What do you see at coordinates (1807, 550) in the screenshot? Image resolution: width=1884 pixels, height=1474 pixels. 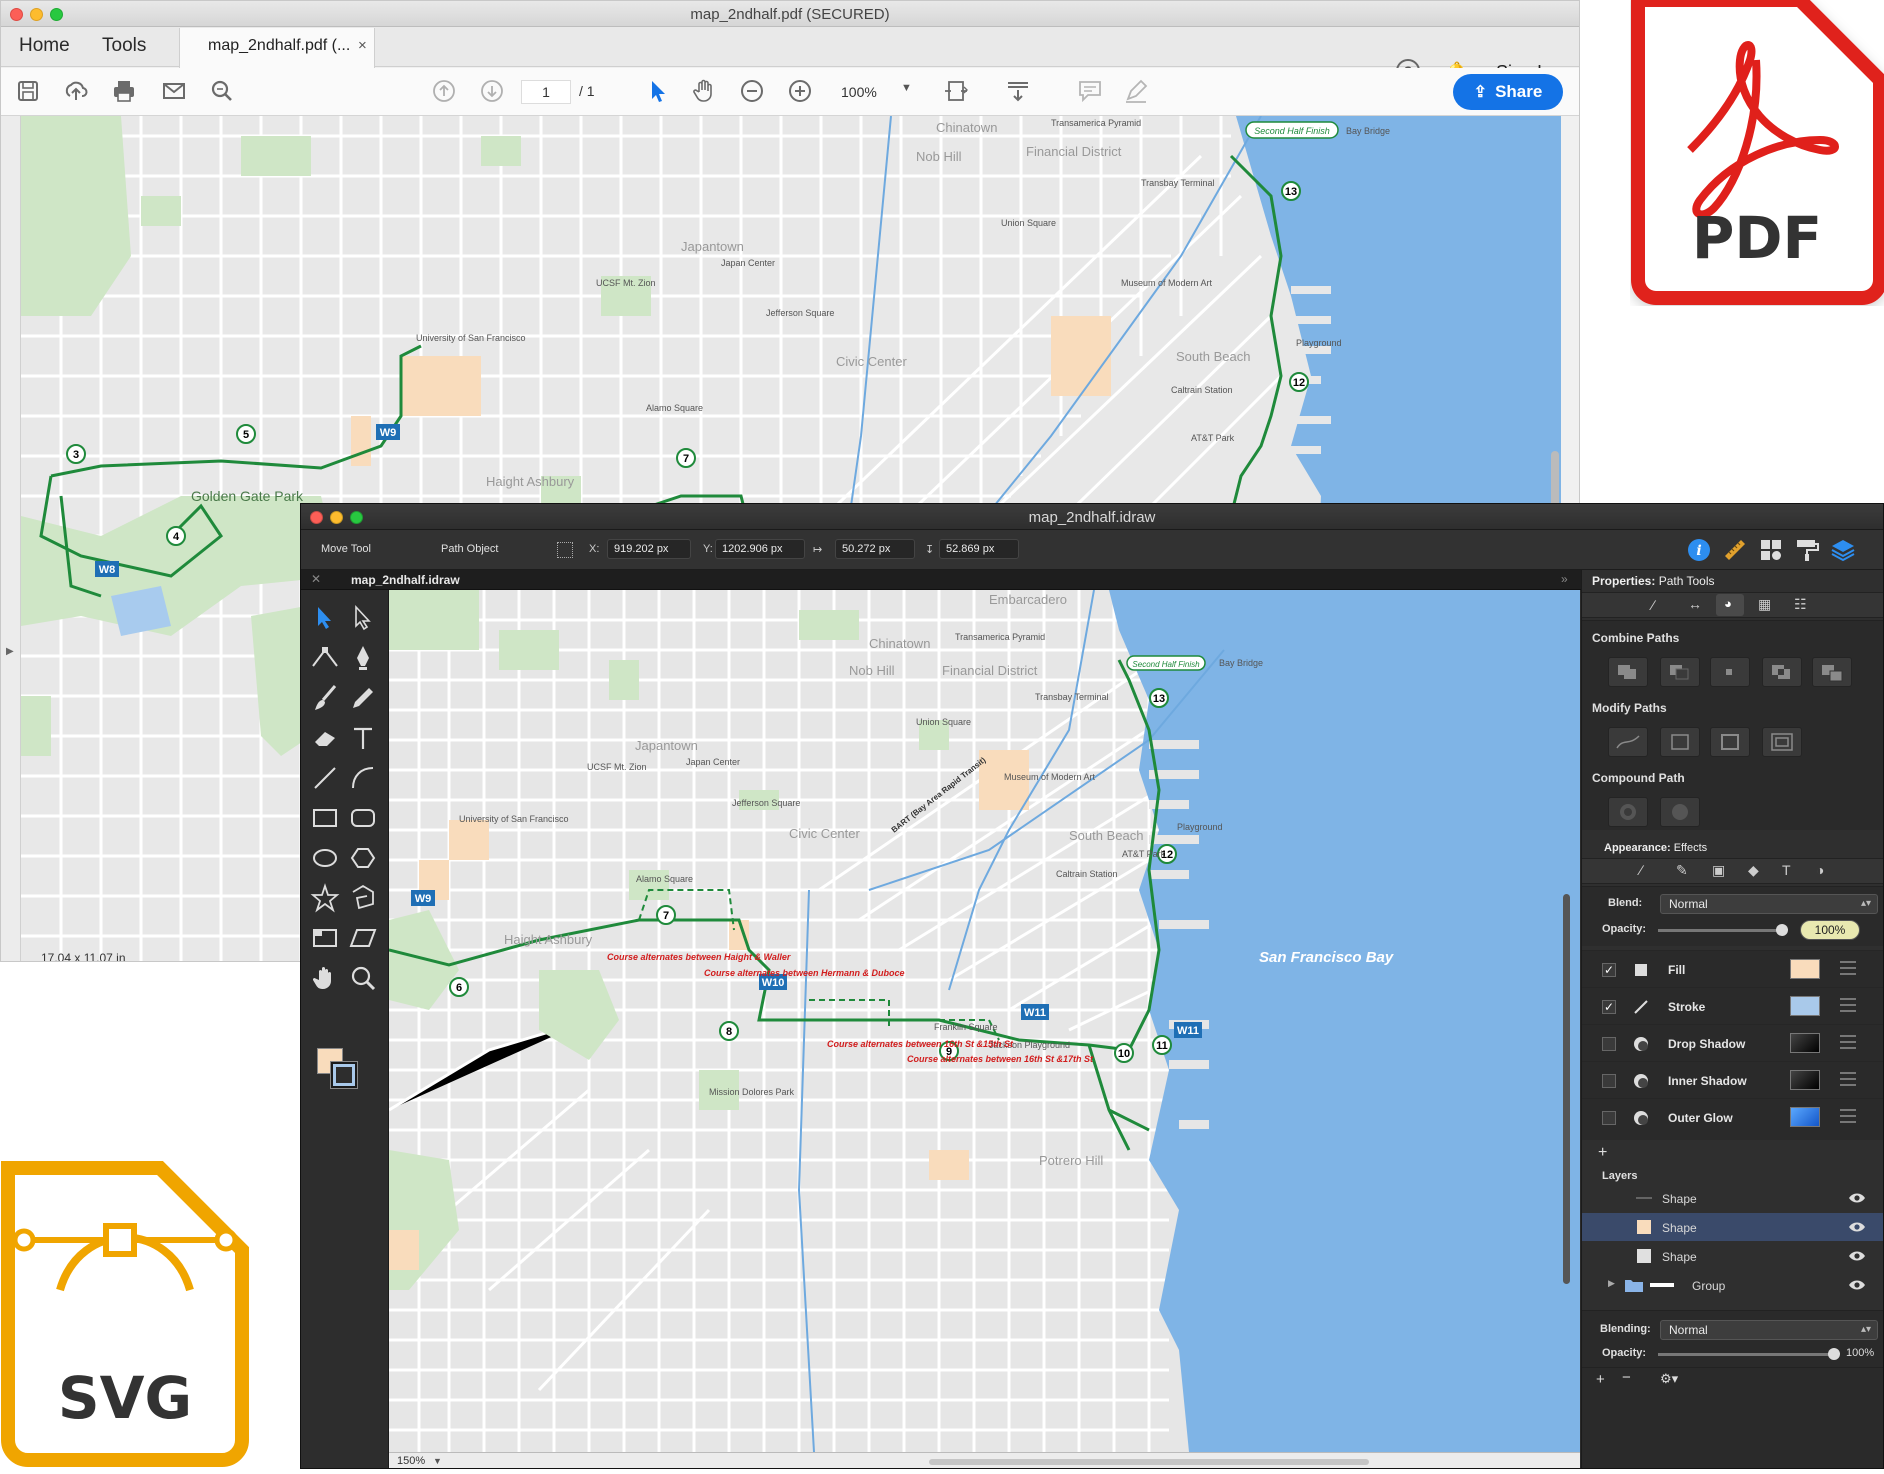 I see `paint-roller-icon` at bounding box center [1807, 550].